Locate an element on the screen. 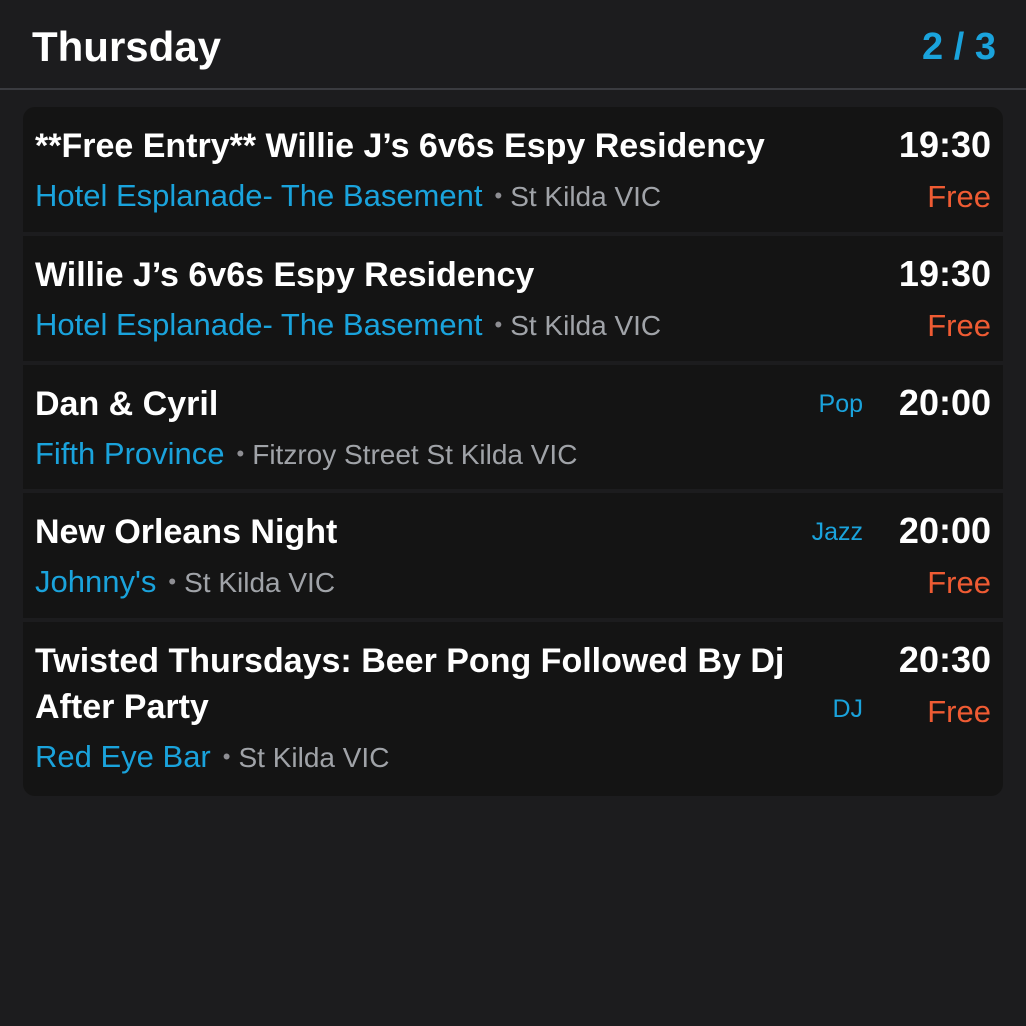 The height and width of the screenshot is (1026, 1026). event-genre: DJ is located at coordinates (847, 709).